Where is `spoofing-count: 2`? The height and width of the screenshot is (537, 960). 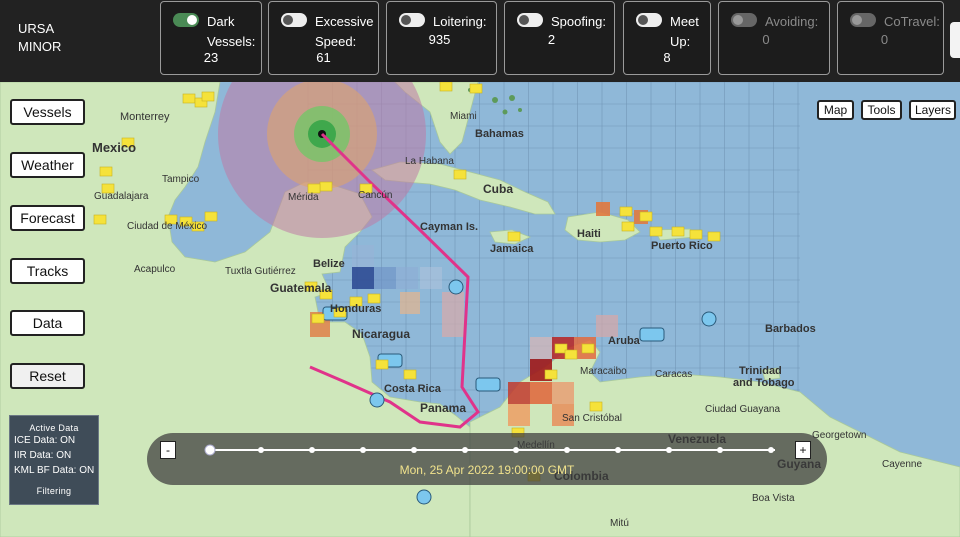
spoofing-count: 2 is located at coordinates (551, 39).